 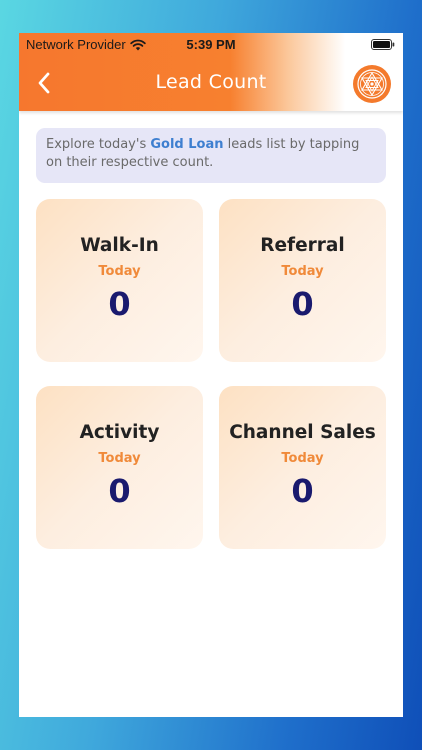 I want to click on sri-yantra-logo-icon, so click(x=372, y=84).